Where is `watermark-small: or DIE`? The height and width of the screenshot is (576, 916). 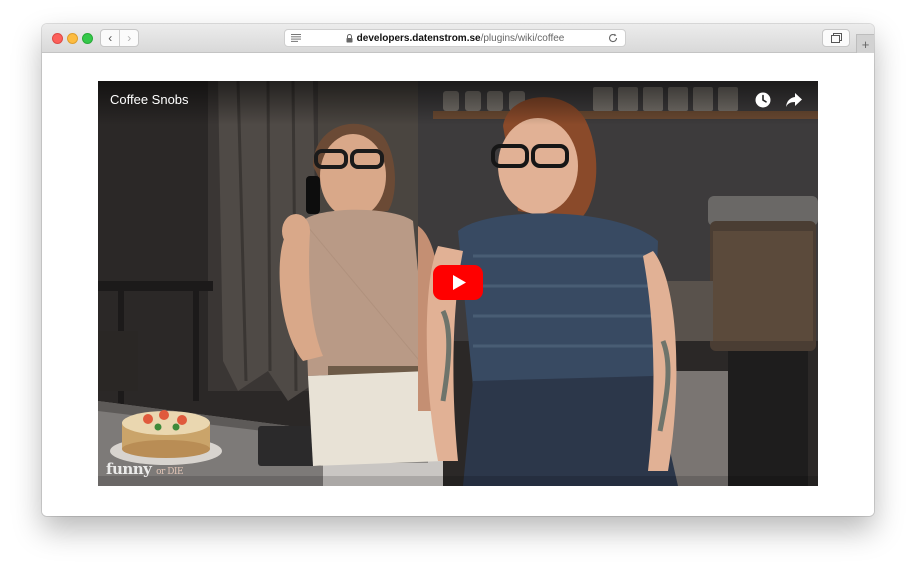
watermark-small: or DIE is located at coordinates (170, 472).